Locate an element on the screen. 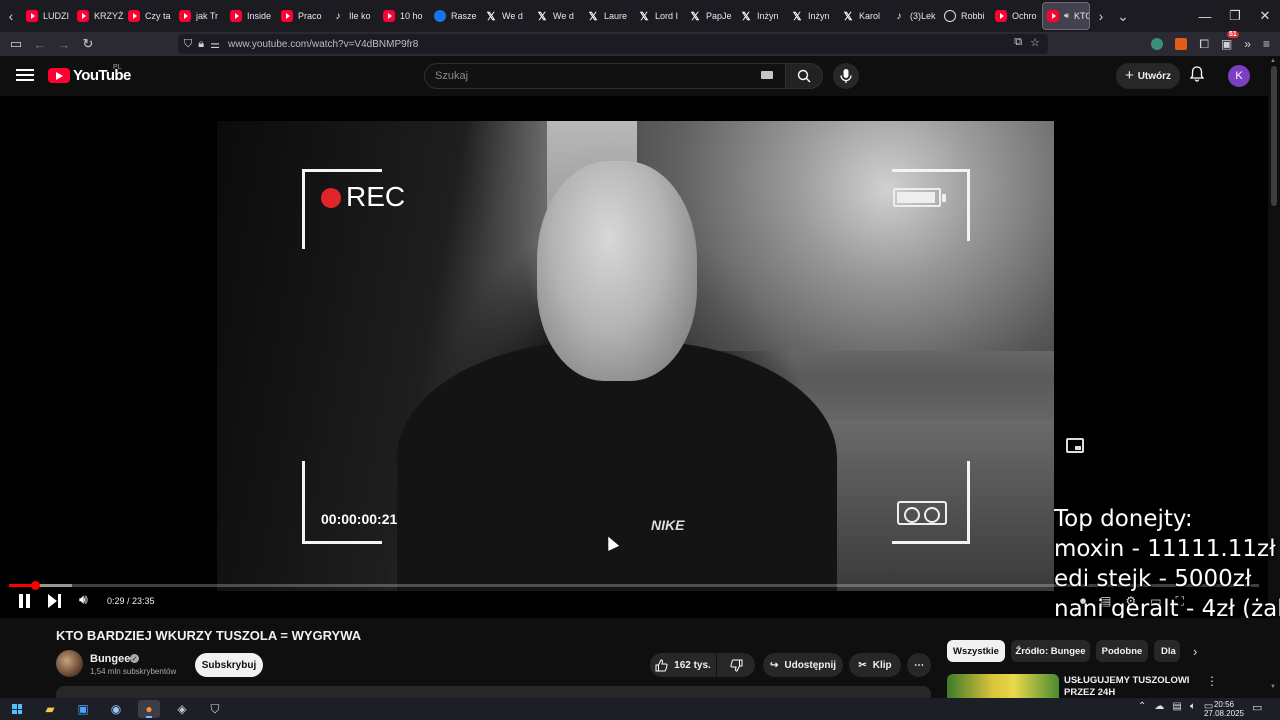 Image resolution: width=1280 pixels, height=720 pixels. volume-icon: 🔊︎ is located at coordinates (83, 599).